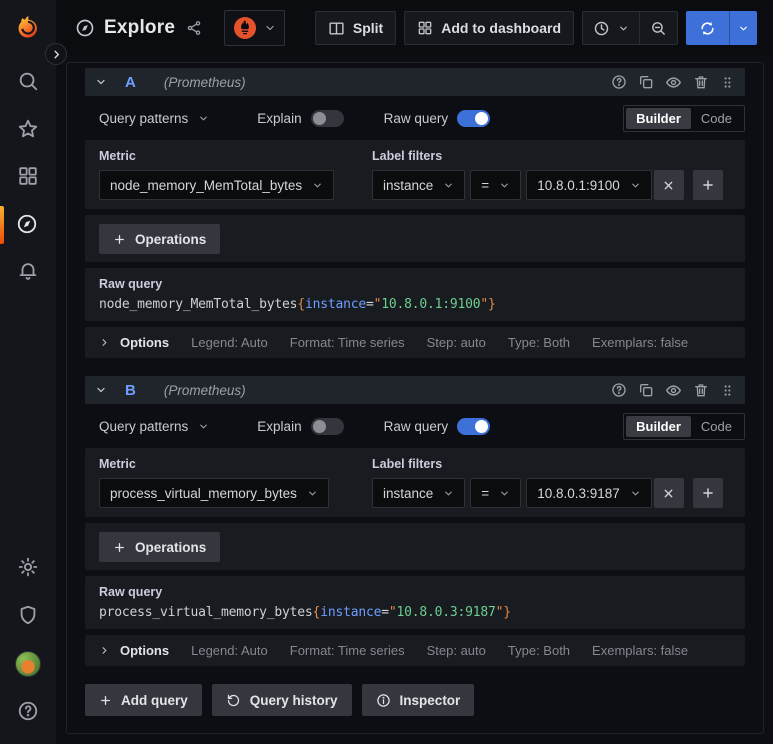 The width and height of the screenshot is (773, 744). Describe the element at coordinates (28, 615) in the screenshot. I see `server-admin-shield-icon` at that location.